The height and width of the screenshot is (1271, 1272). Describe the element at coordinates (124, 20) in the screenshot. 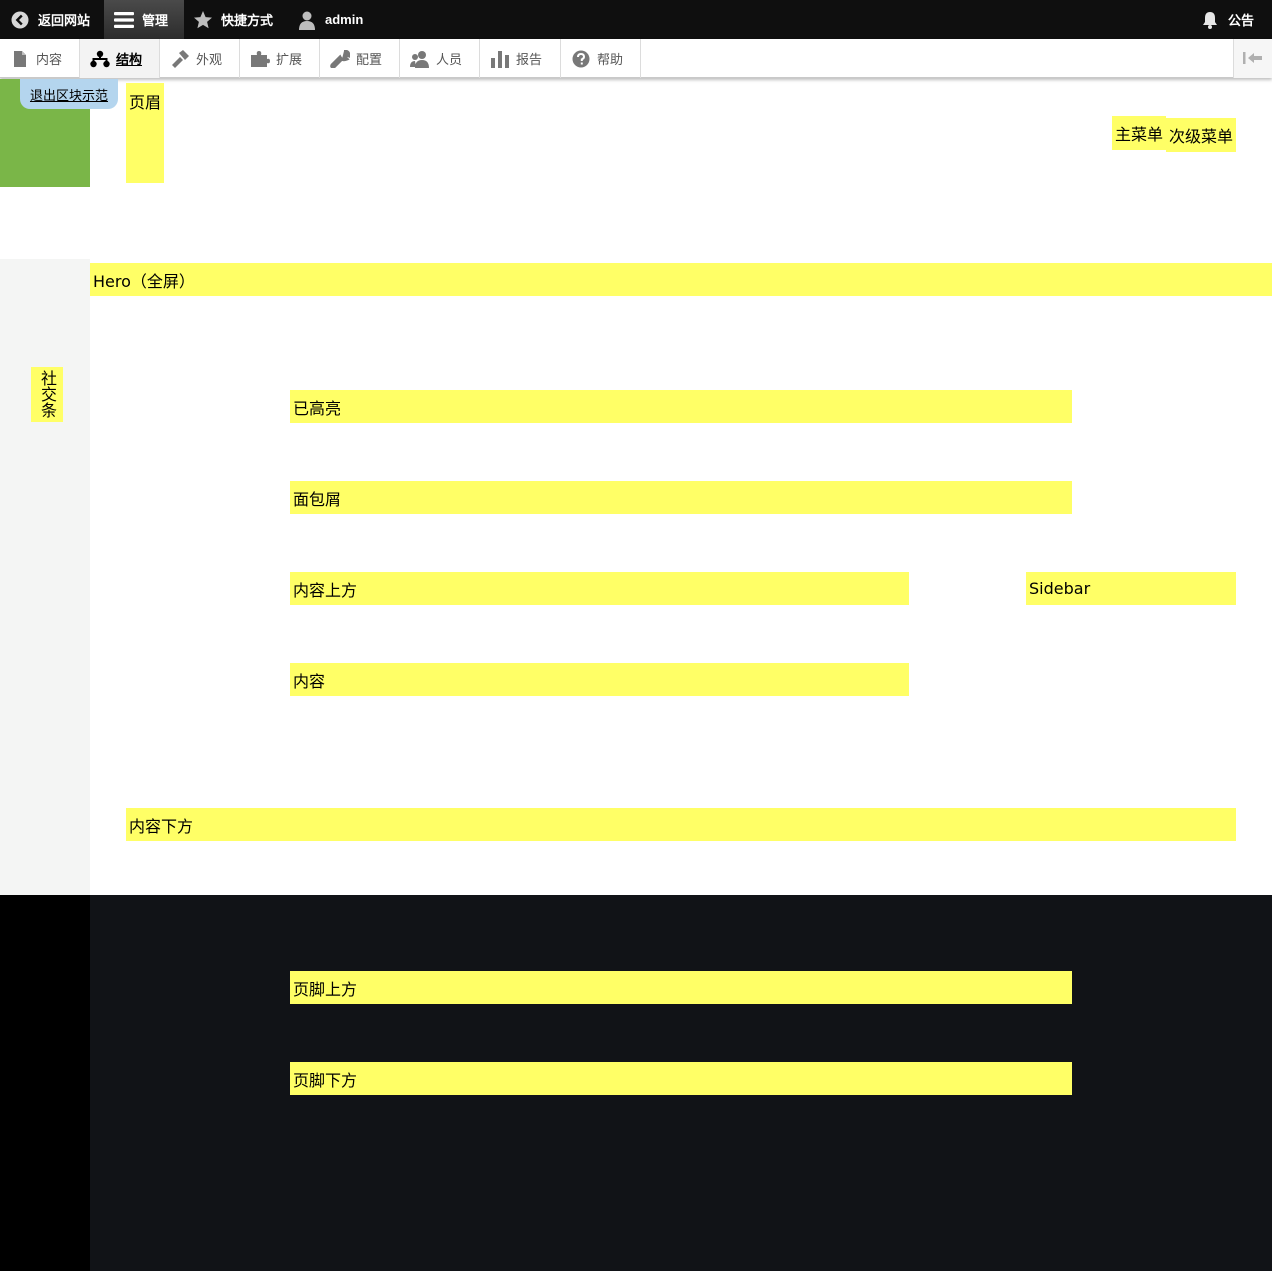

I see `menu-icon` at that location.